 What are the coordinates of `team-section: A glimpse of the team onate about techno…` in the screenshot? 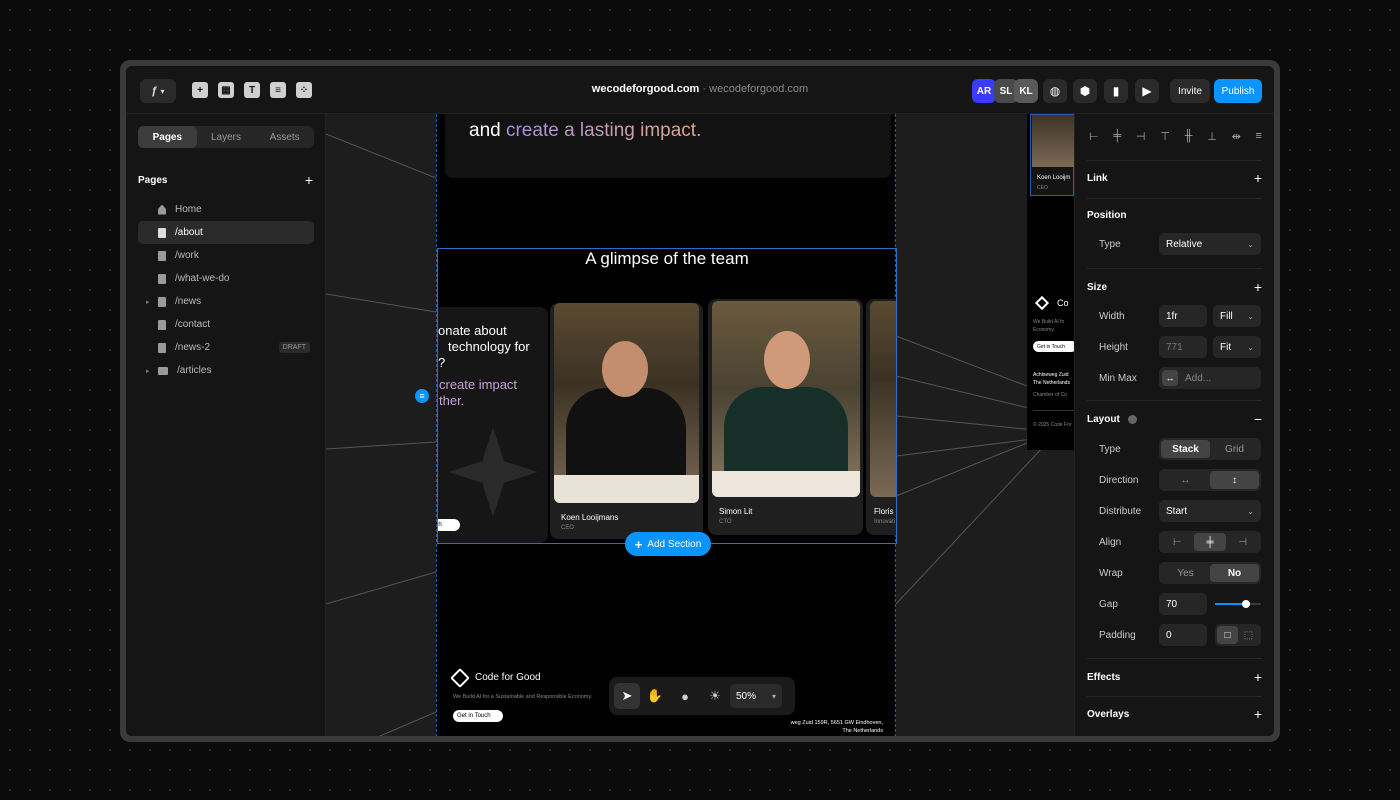 It's located at (667, 396).